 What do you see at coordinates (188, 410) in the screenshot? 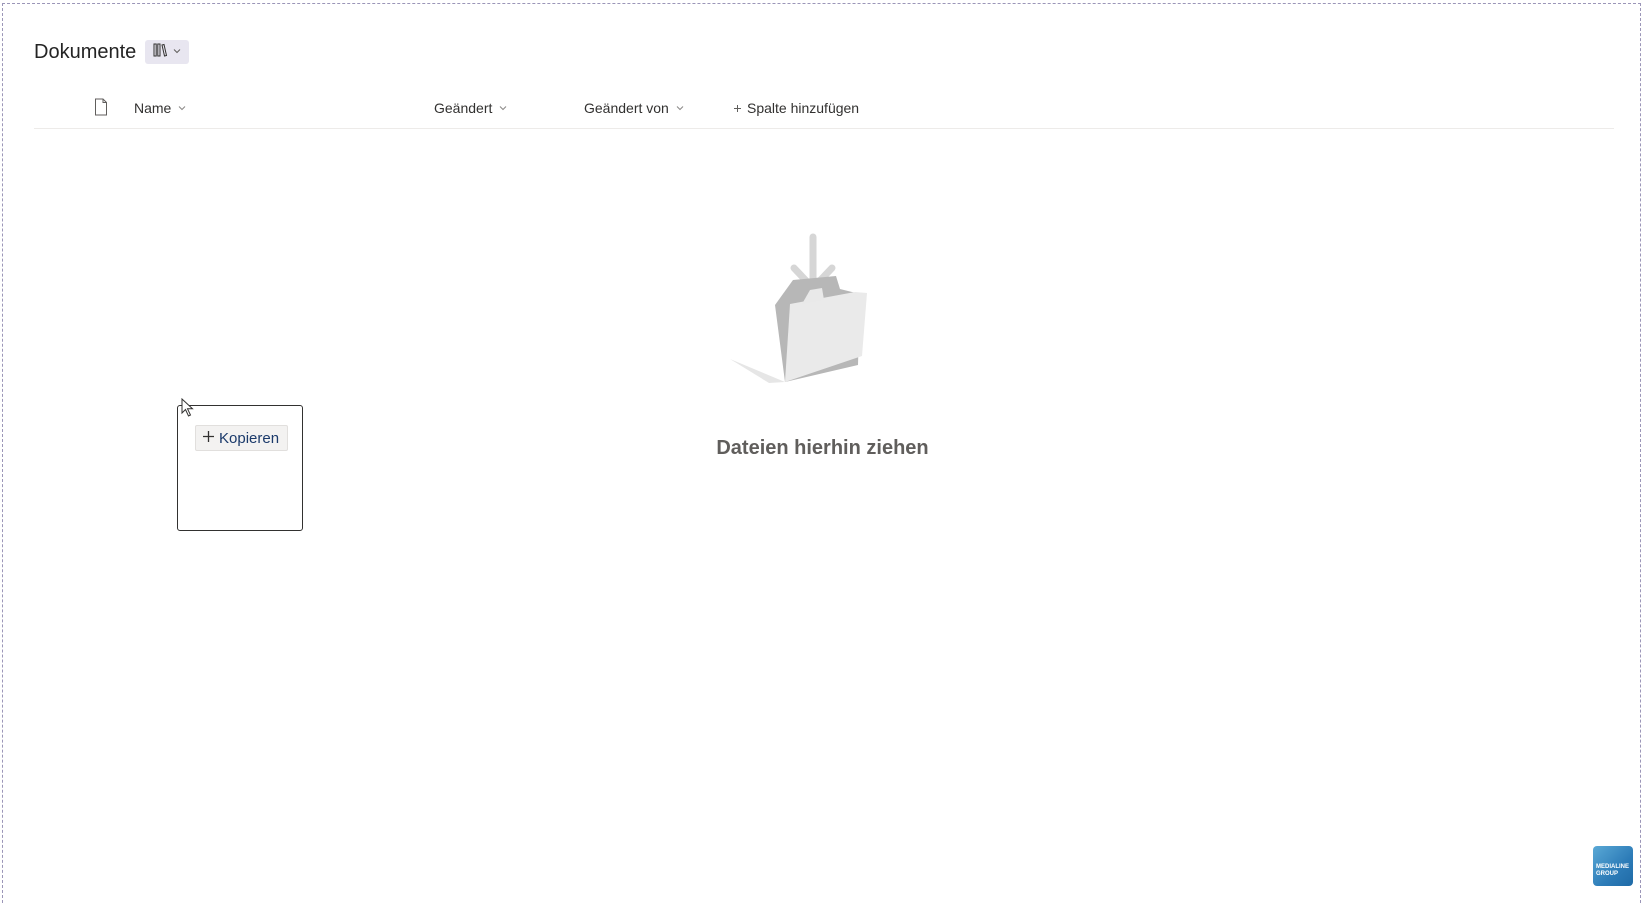
I see `mouse-pointer-icon` at bounding box center [188, 410].